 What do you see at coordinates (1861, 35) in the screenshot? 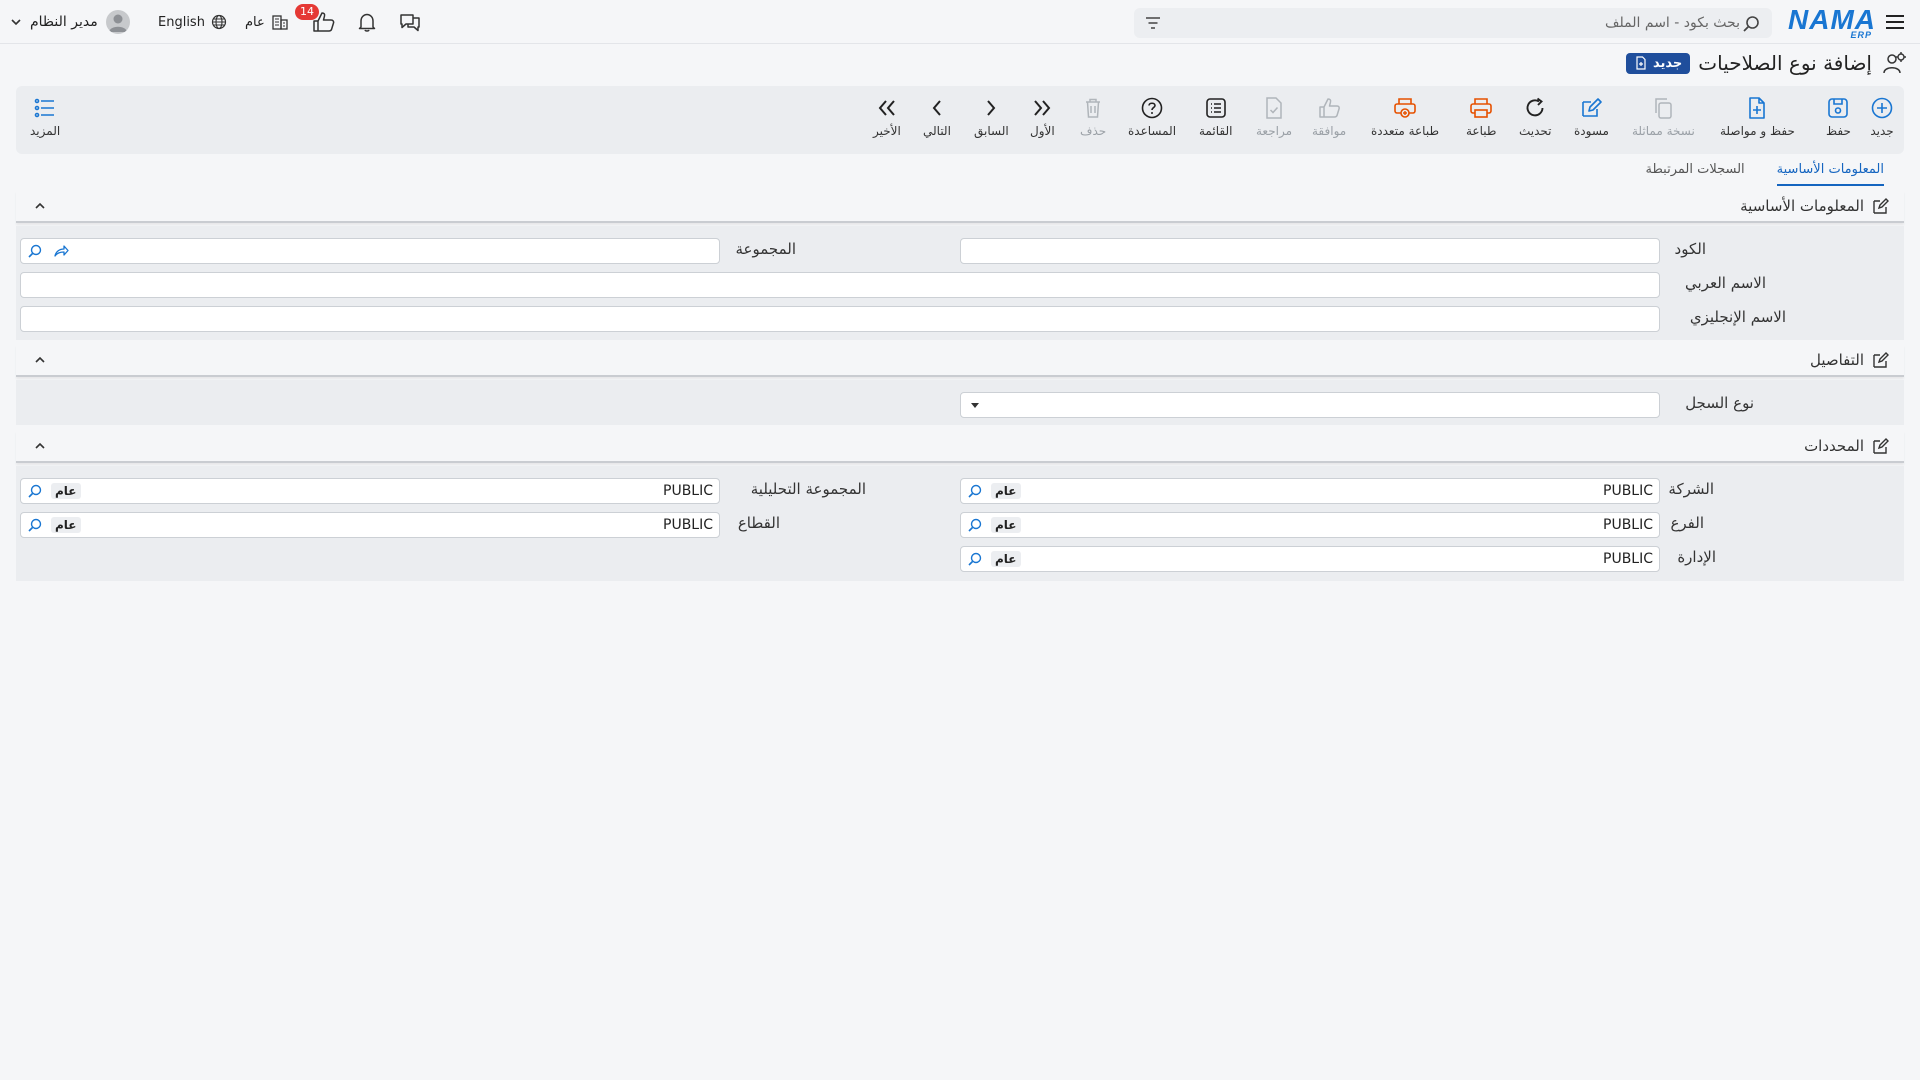
I see `logo-subtext: ERP` at bounding box center [1861, 35].